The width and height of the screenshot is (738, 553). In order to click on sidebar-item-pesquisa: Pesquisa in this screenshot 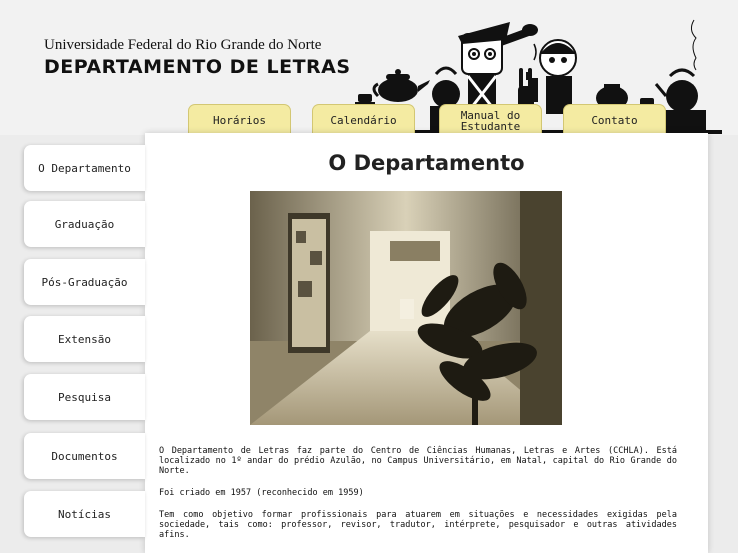, I will do `click(84, 397)`.